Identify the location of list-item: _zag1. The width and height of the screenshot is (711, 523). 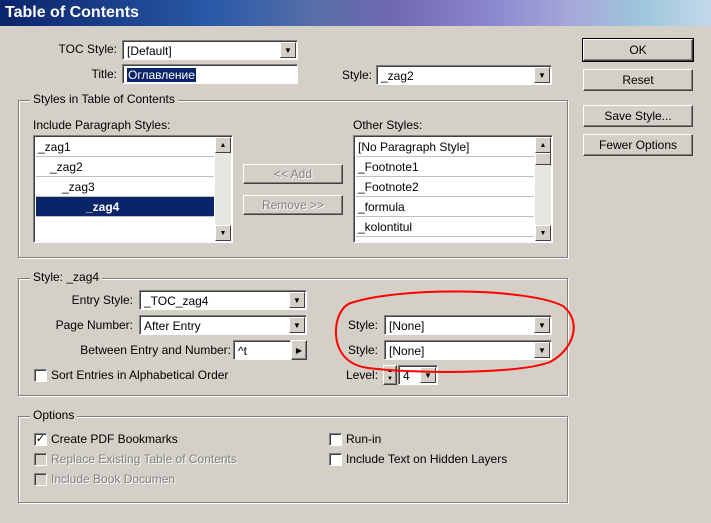
(125, 147).